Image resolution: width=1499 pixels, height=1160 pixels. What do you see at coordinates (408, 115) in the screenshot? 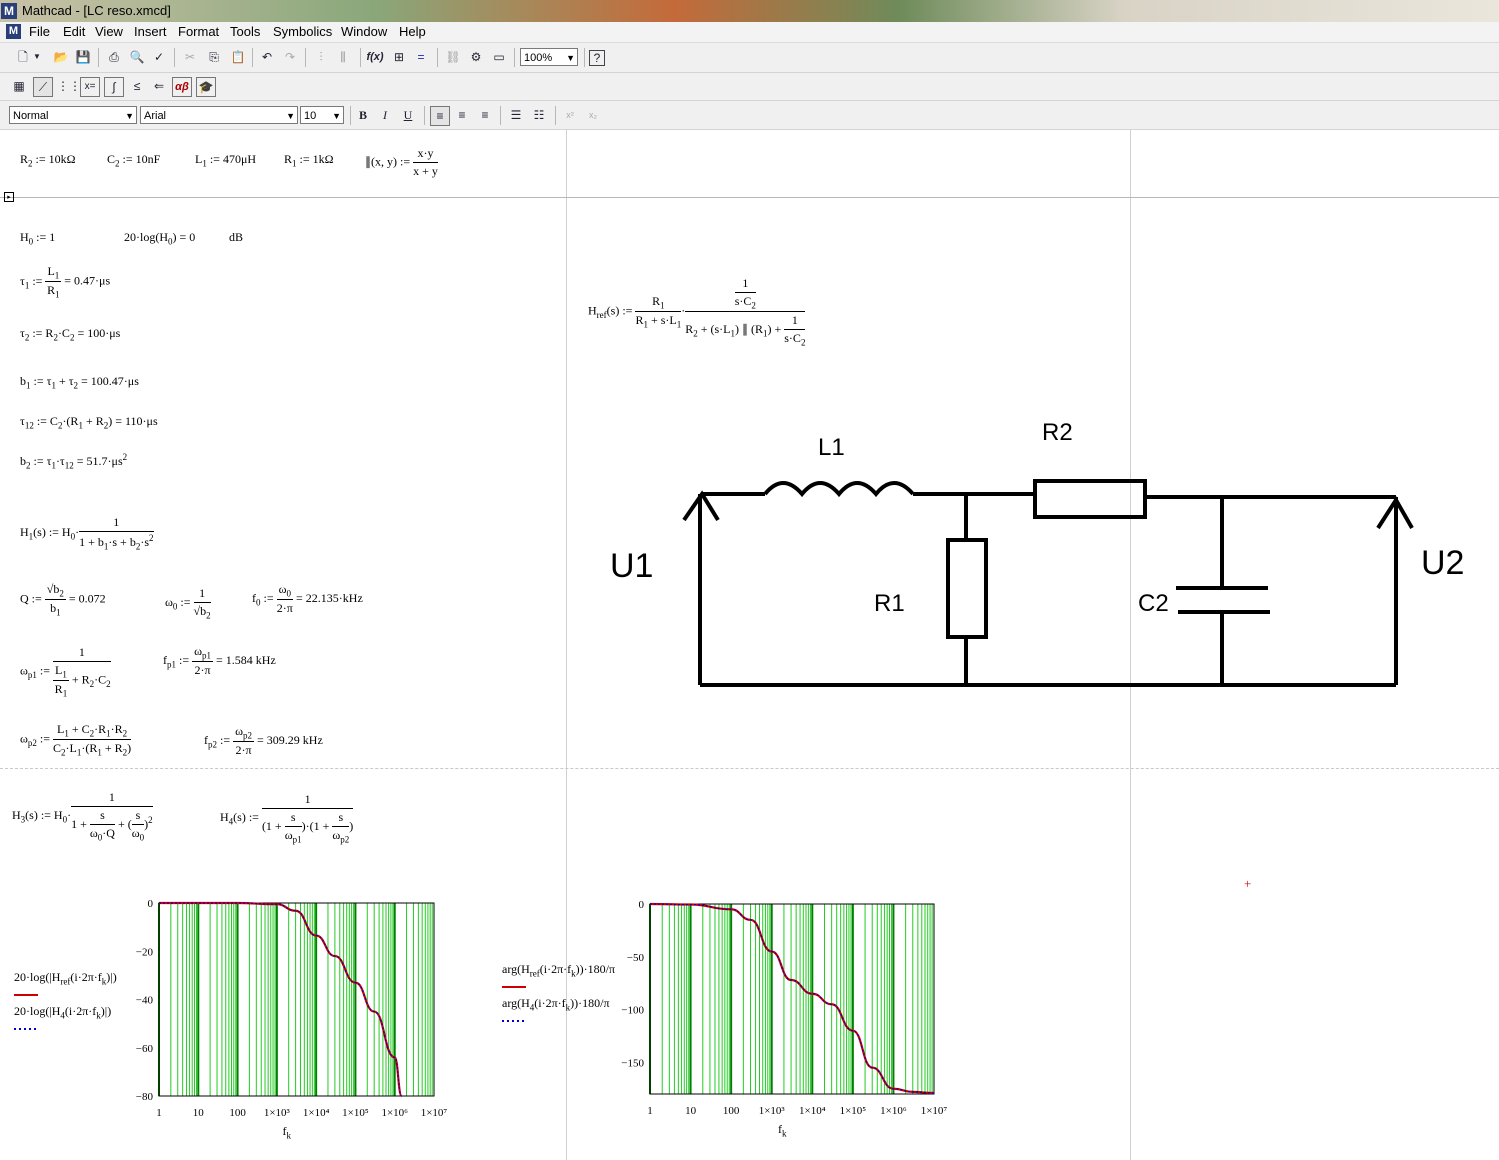
I see `underline-button: U` at bounding box center [408, 115].